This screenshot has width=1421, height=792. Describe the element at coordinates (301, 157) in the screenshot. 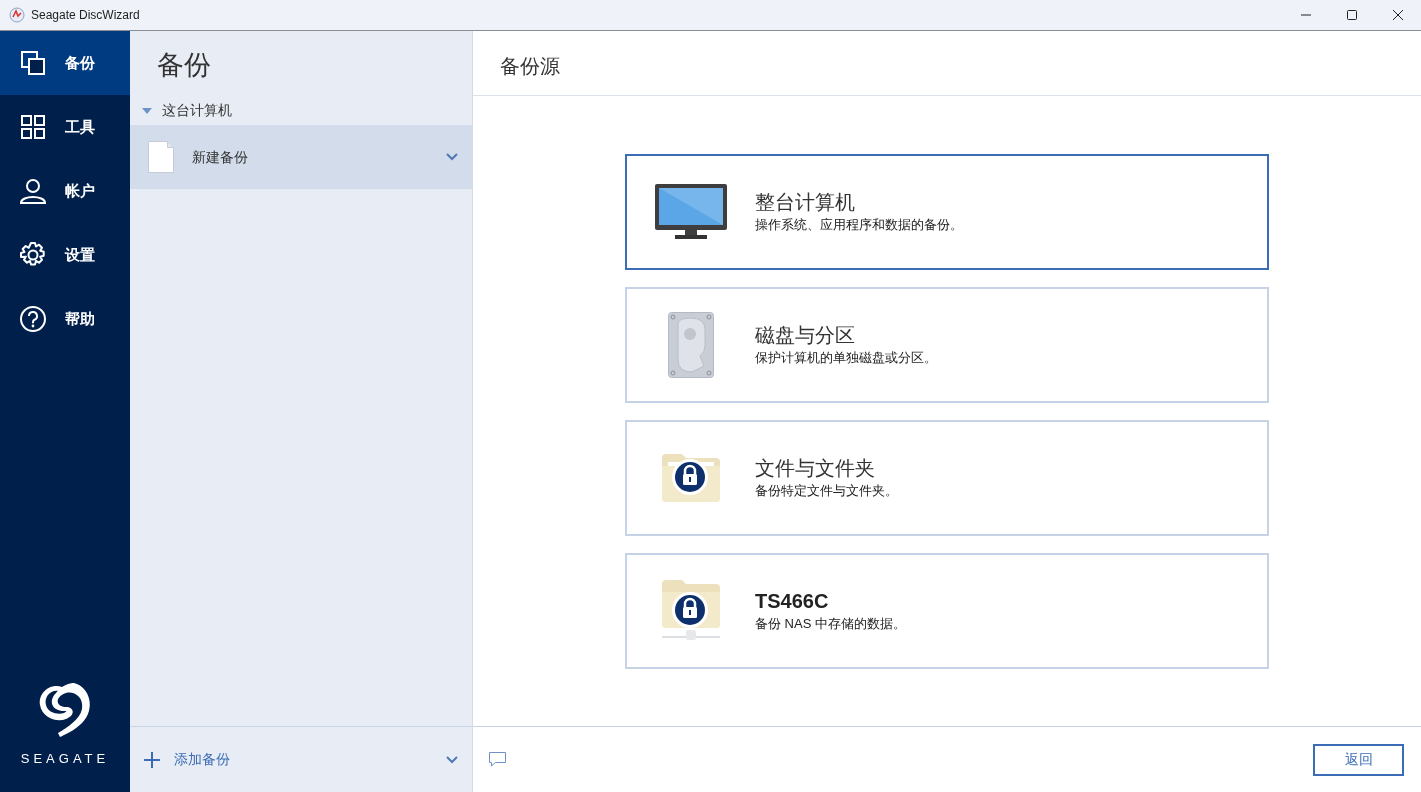

I see `backup-item: 新建备份` at that location.